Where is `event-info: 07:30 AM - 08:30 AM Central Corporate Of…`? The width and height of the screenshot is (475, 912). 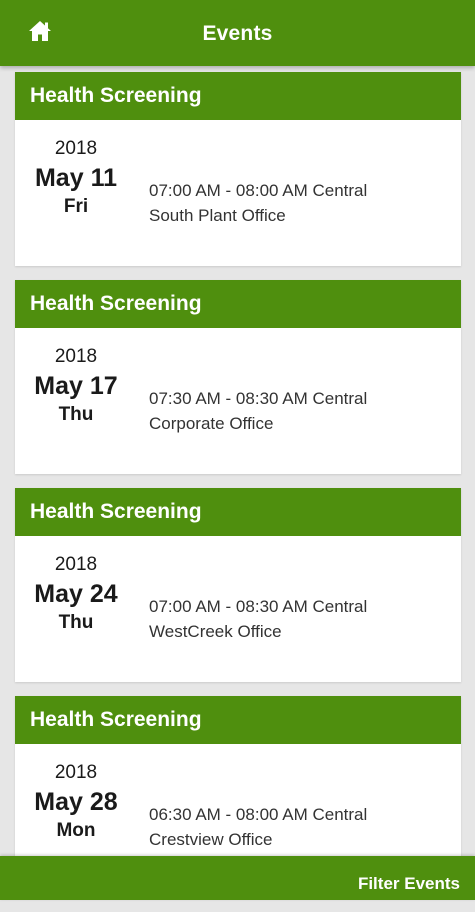 event-info: 07:30 AM - 08:30 AM Central Corporate Of… is located at coordinates (258, 411).